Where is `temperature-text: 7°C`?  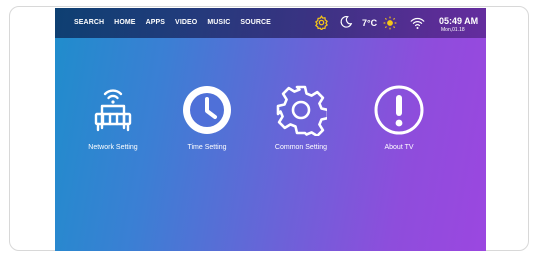
temperature-text: 7°C is located at coordinates (370, 23).